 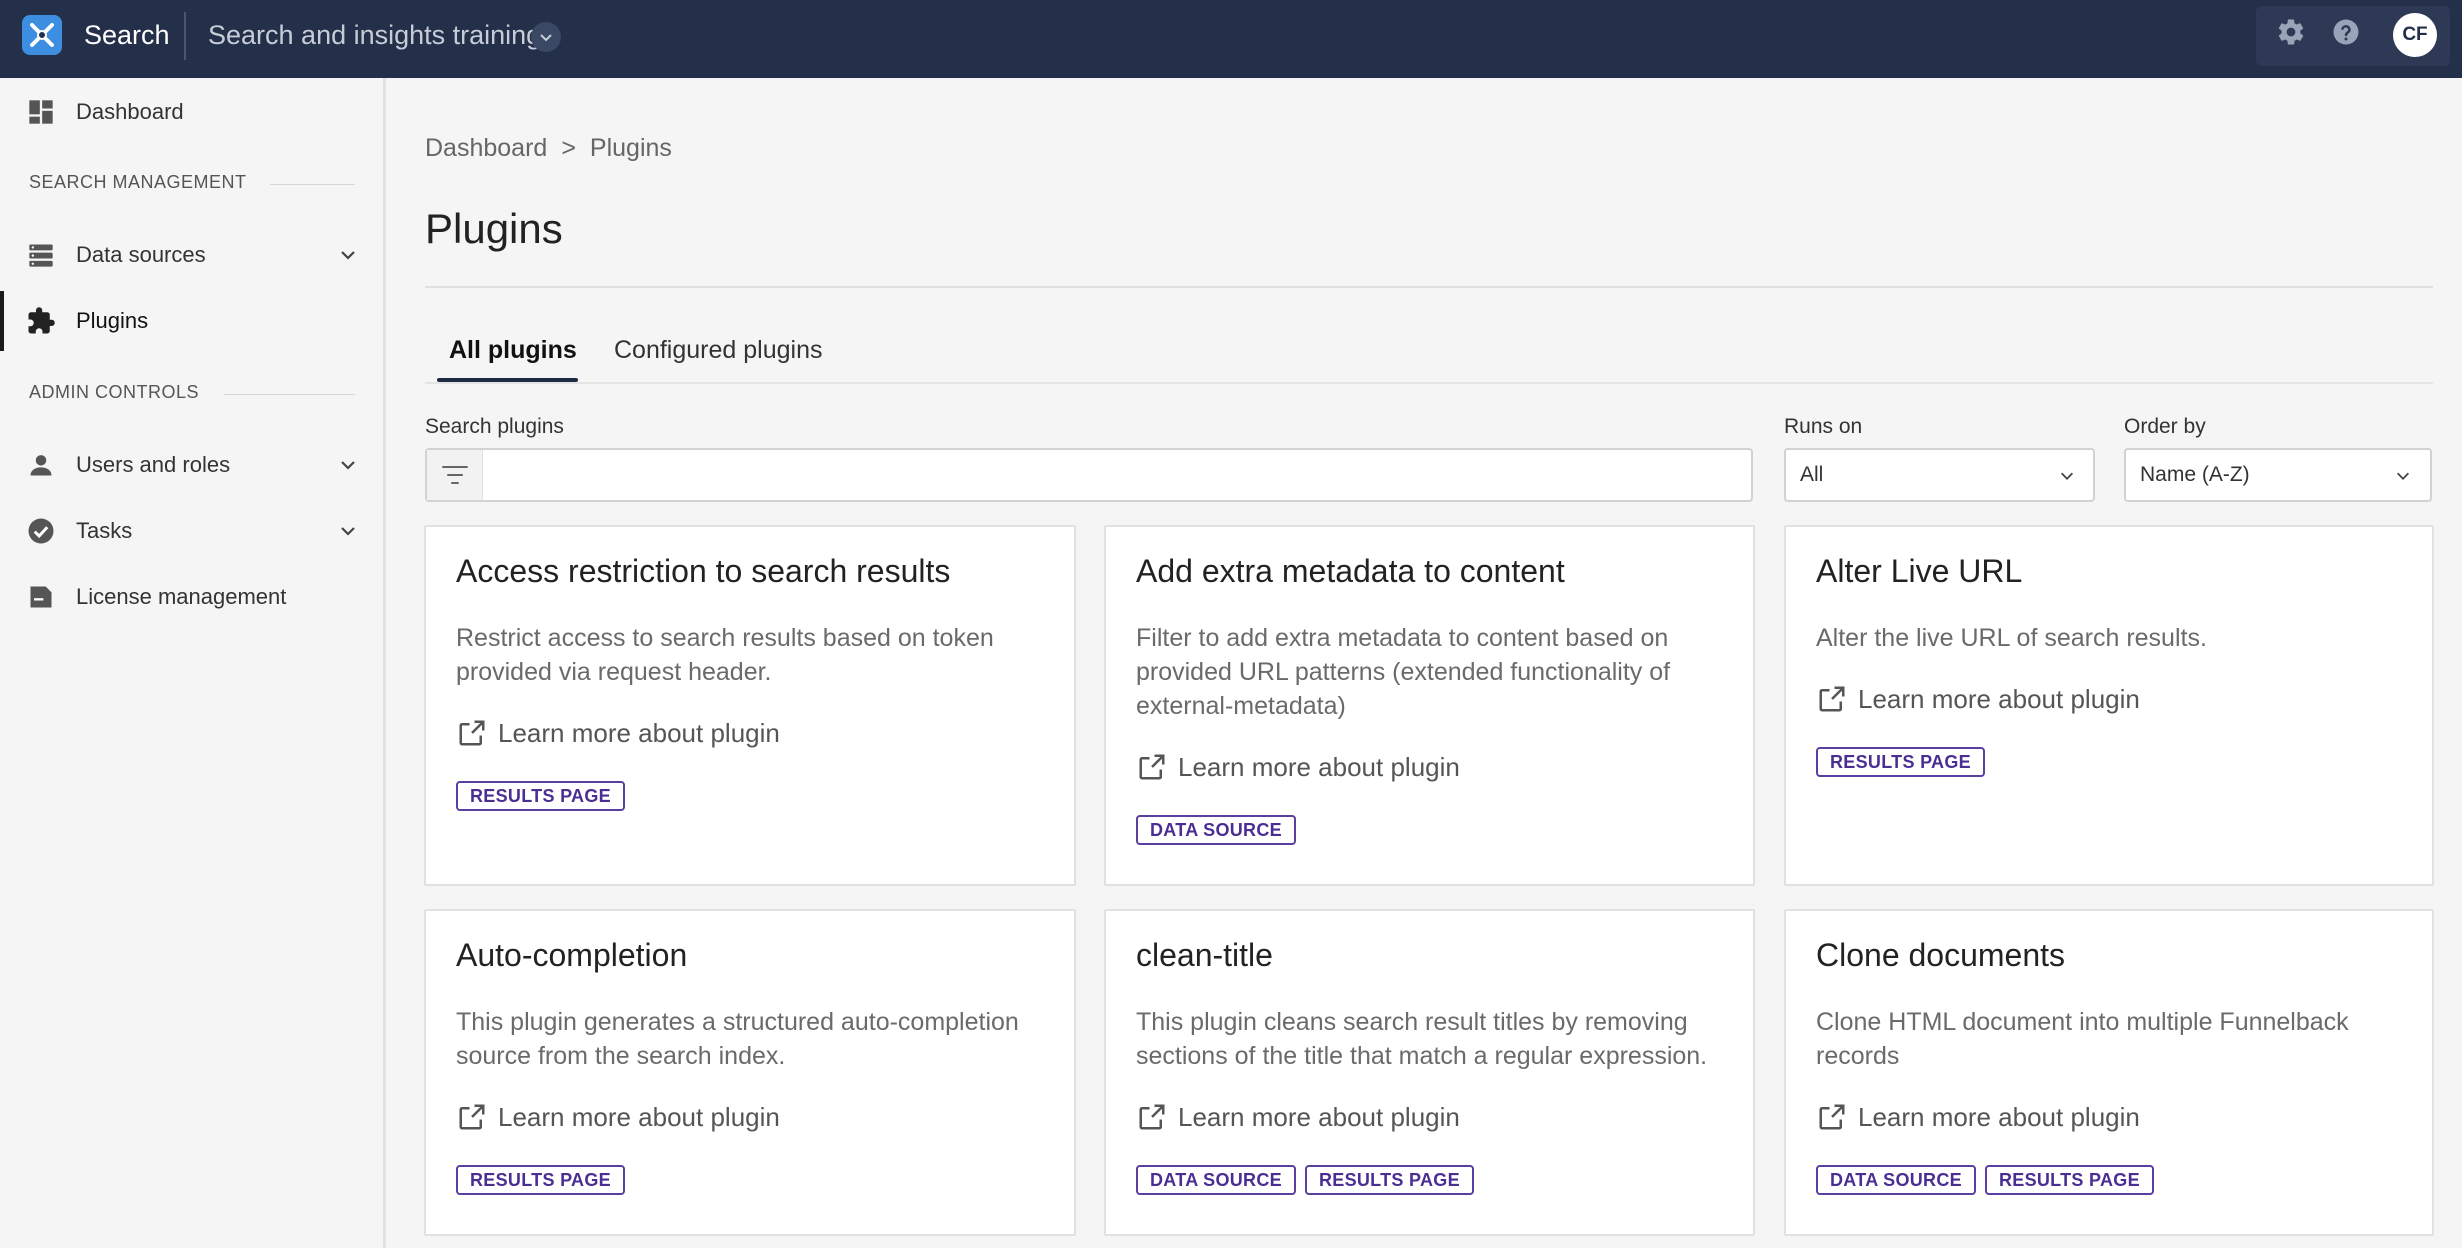 I want to click on sidebar-item-dashboard: Dashboard, so click(x=191, y=112).